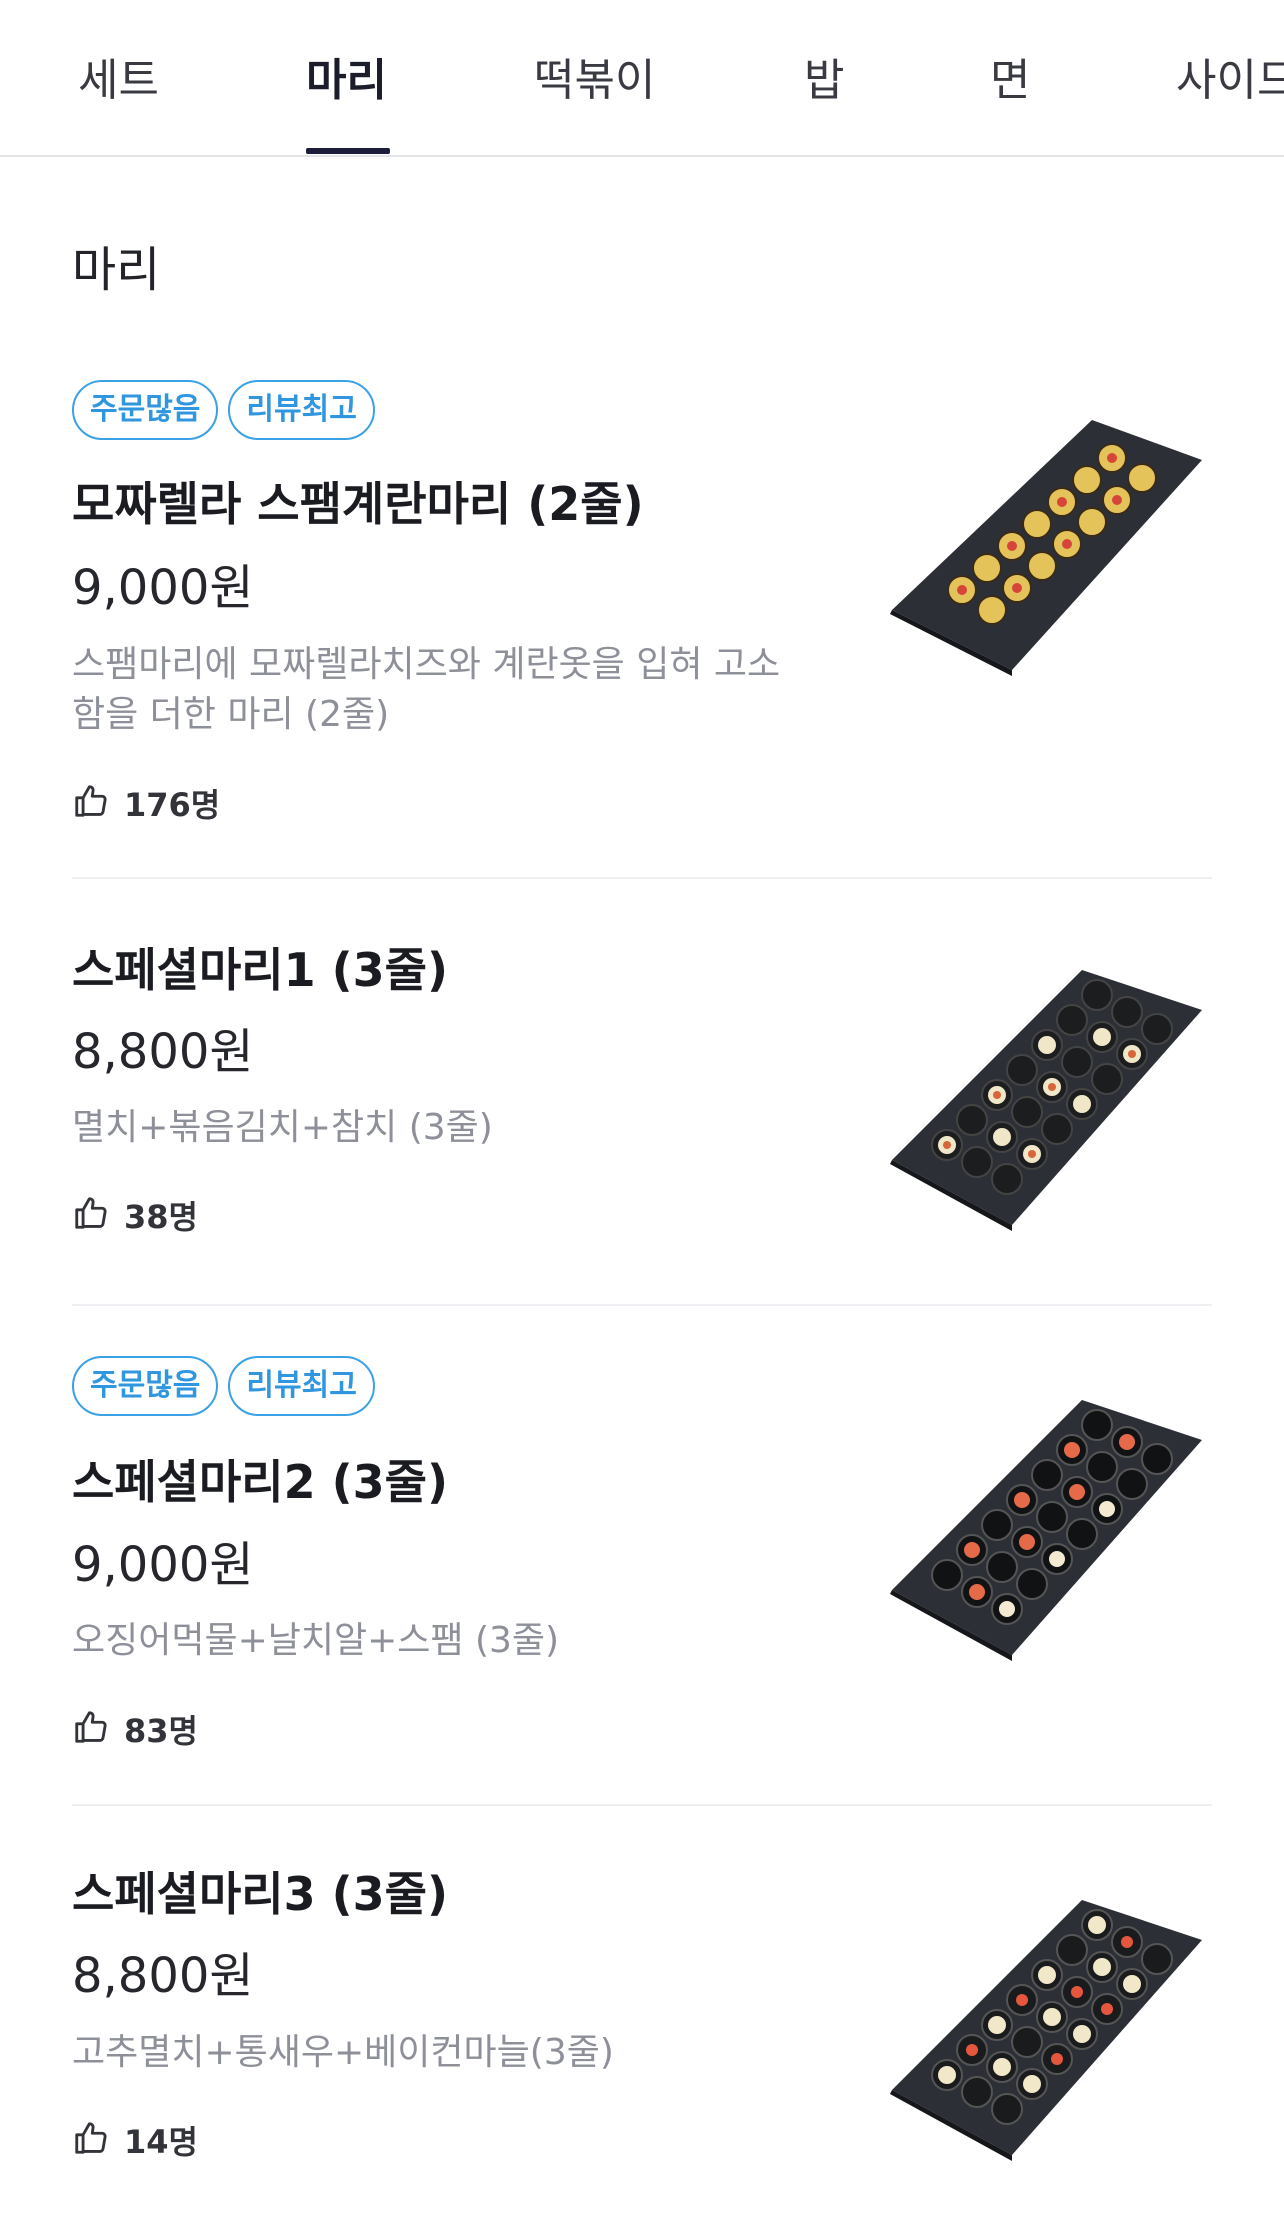 The height and width of the screenshot is (2221, 1284). I want to click on tab-rice: 밥, so click(824, 76).